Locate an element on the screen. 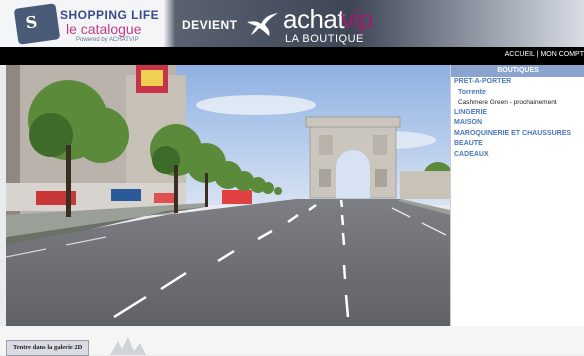 The image size is (584, 356). achatvip-brand-vip: vip is located at coordinates (357, 19).